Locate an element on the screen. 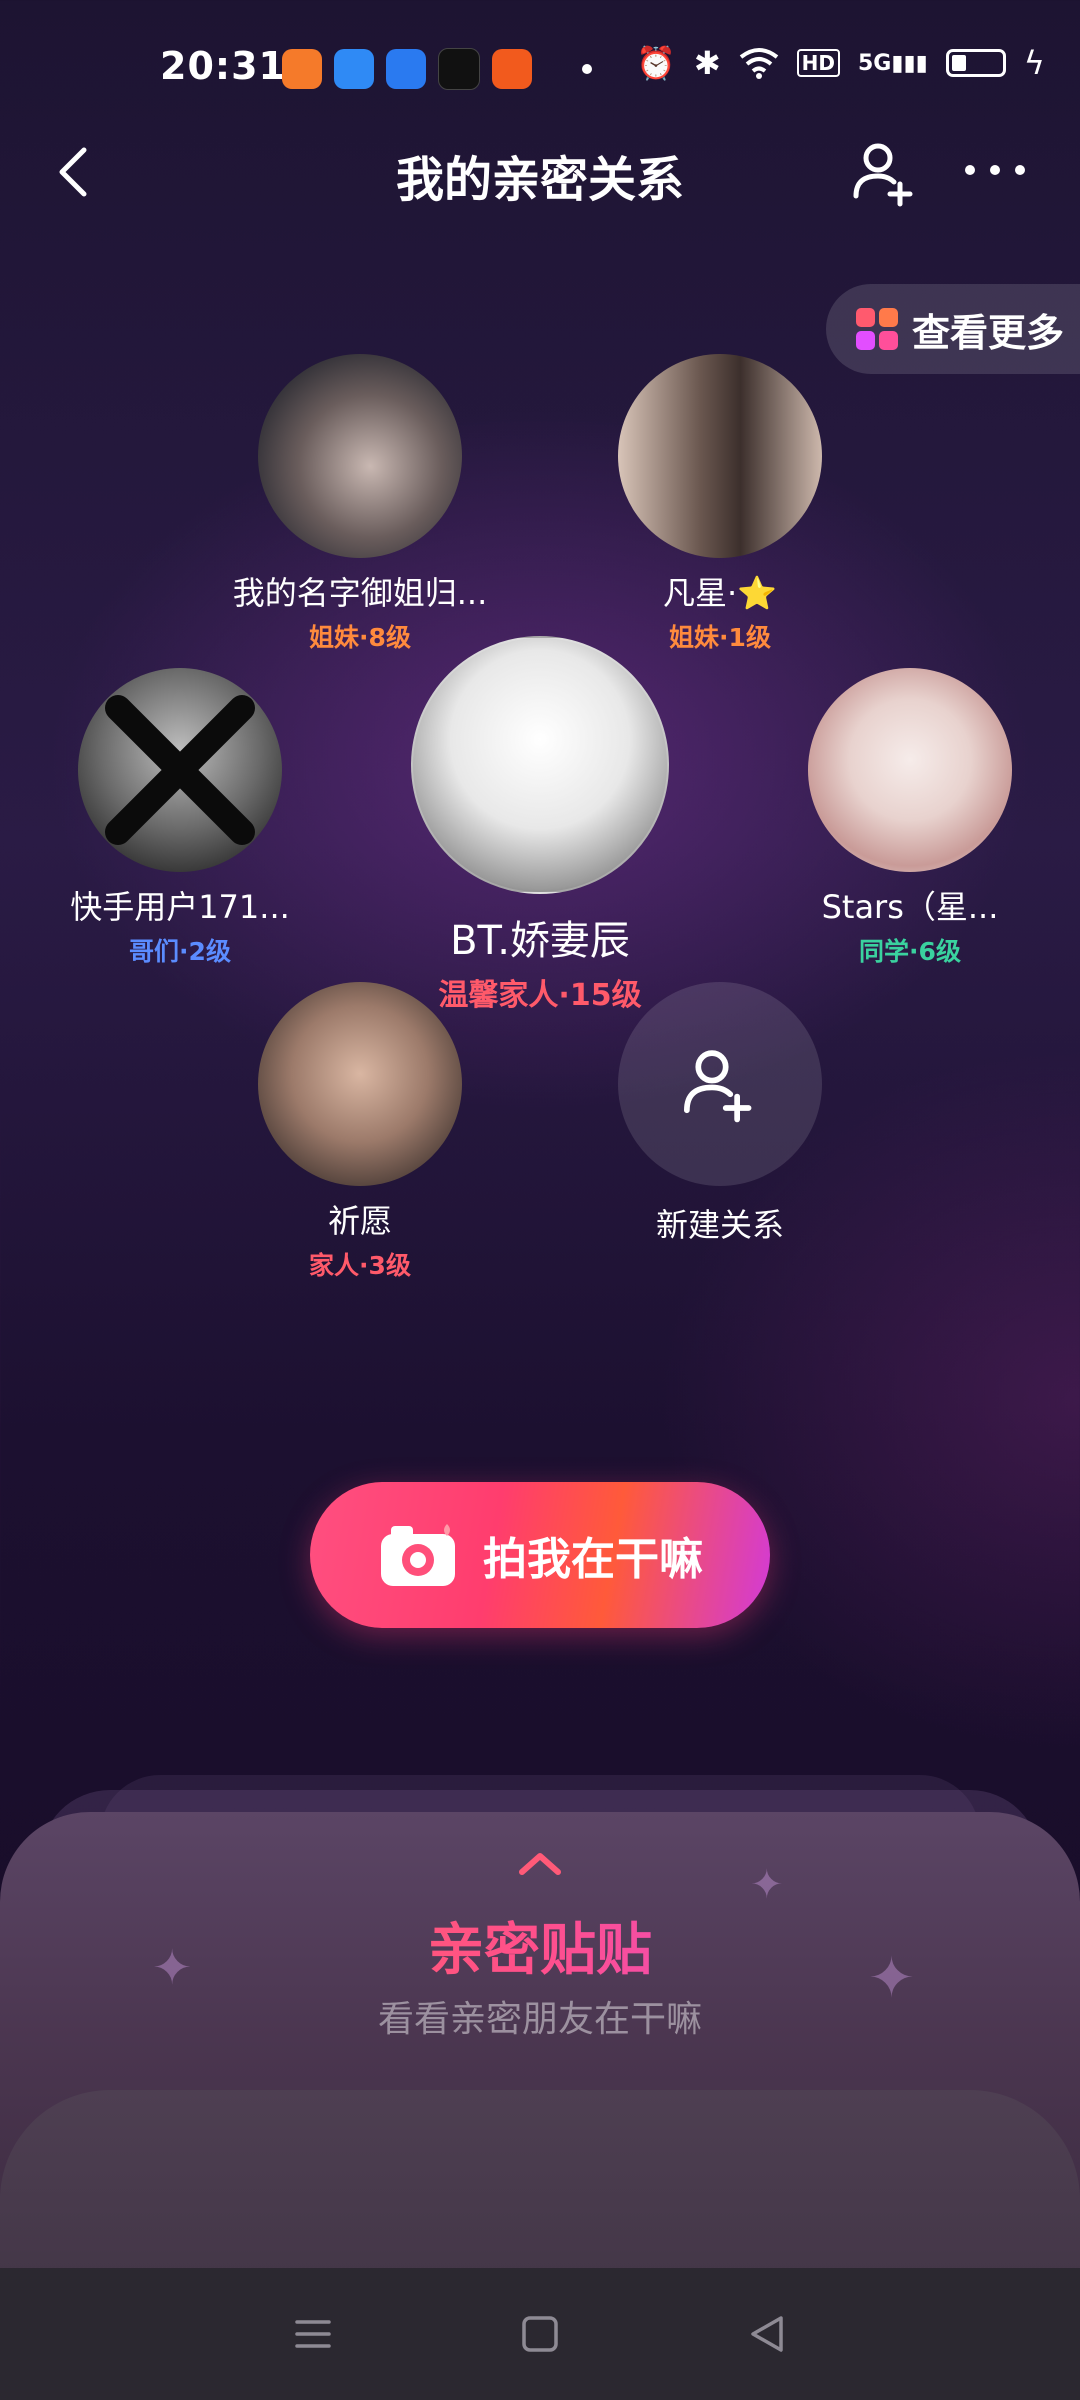 The height and width of the screenshot is (2400, 1080). more-notifications-dot is located at coordinates (587, 69).